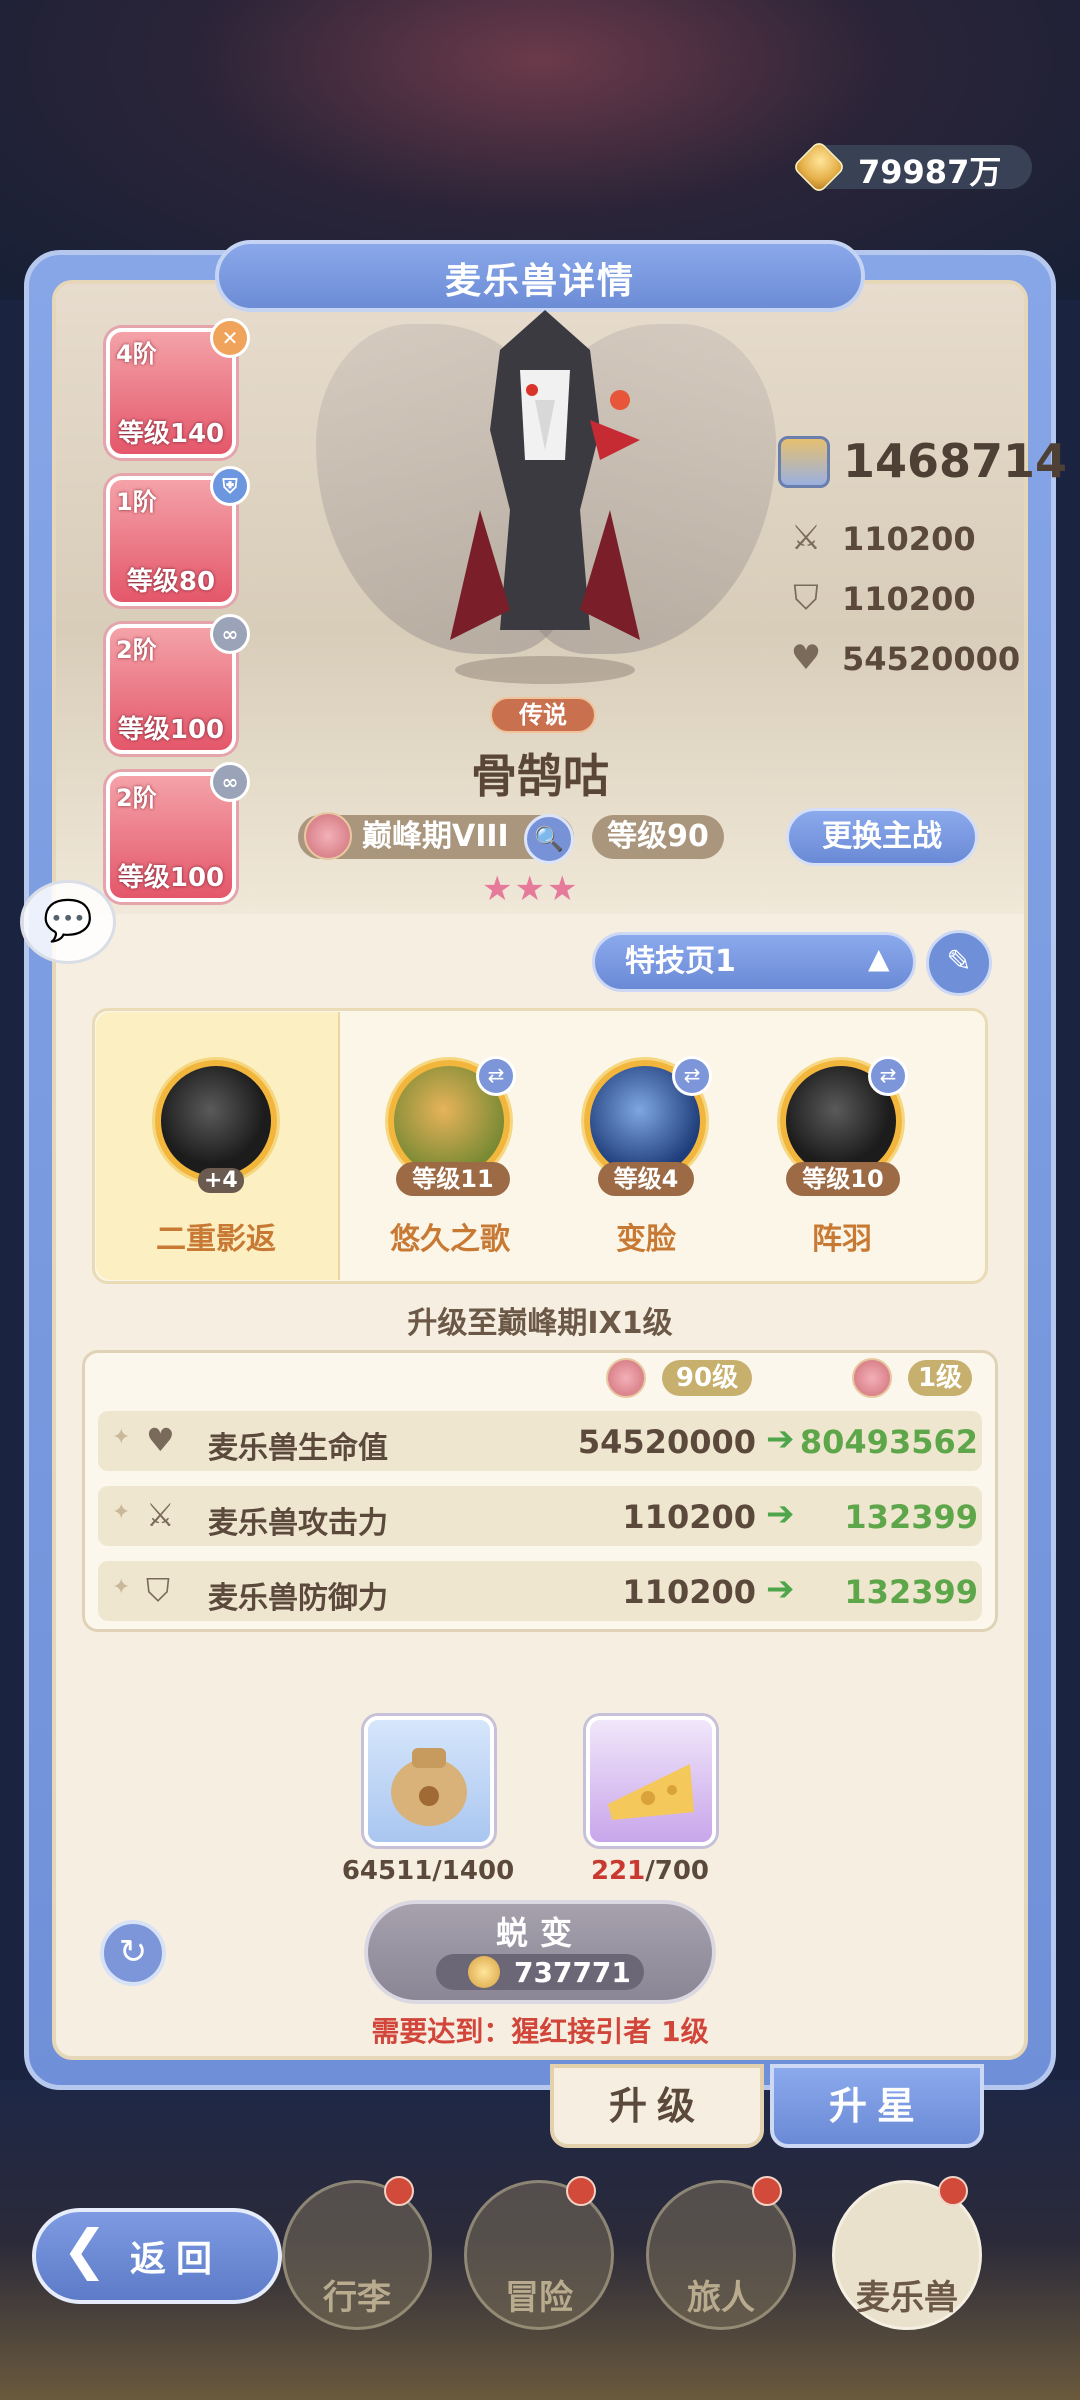 The image size is (1080, 2400). I want to click on attack-value: 110200, so click(909, 539).